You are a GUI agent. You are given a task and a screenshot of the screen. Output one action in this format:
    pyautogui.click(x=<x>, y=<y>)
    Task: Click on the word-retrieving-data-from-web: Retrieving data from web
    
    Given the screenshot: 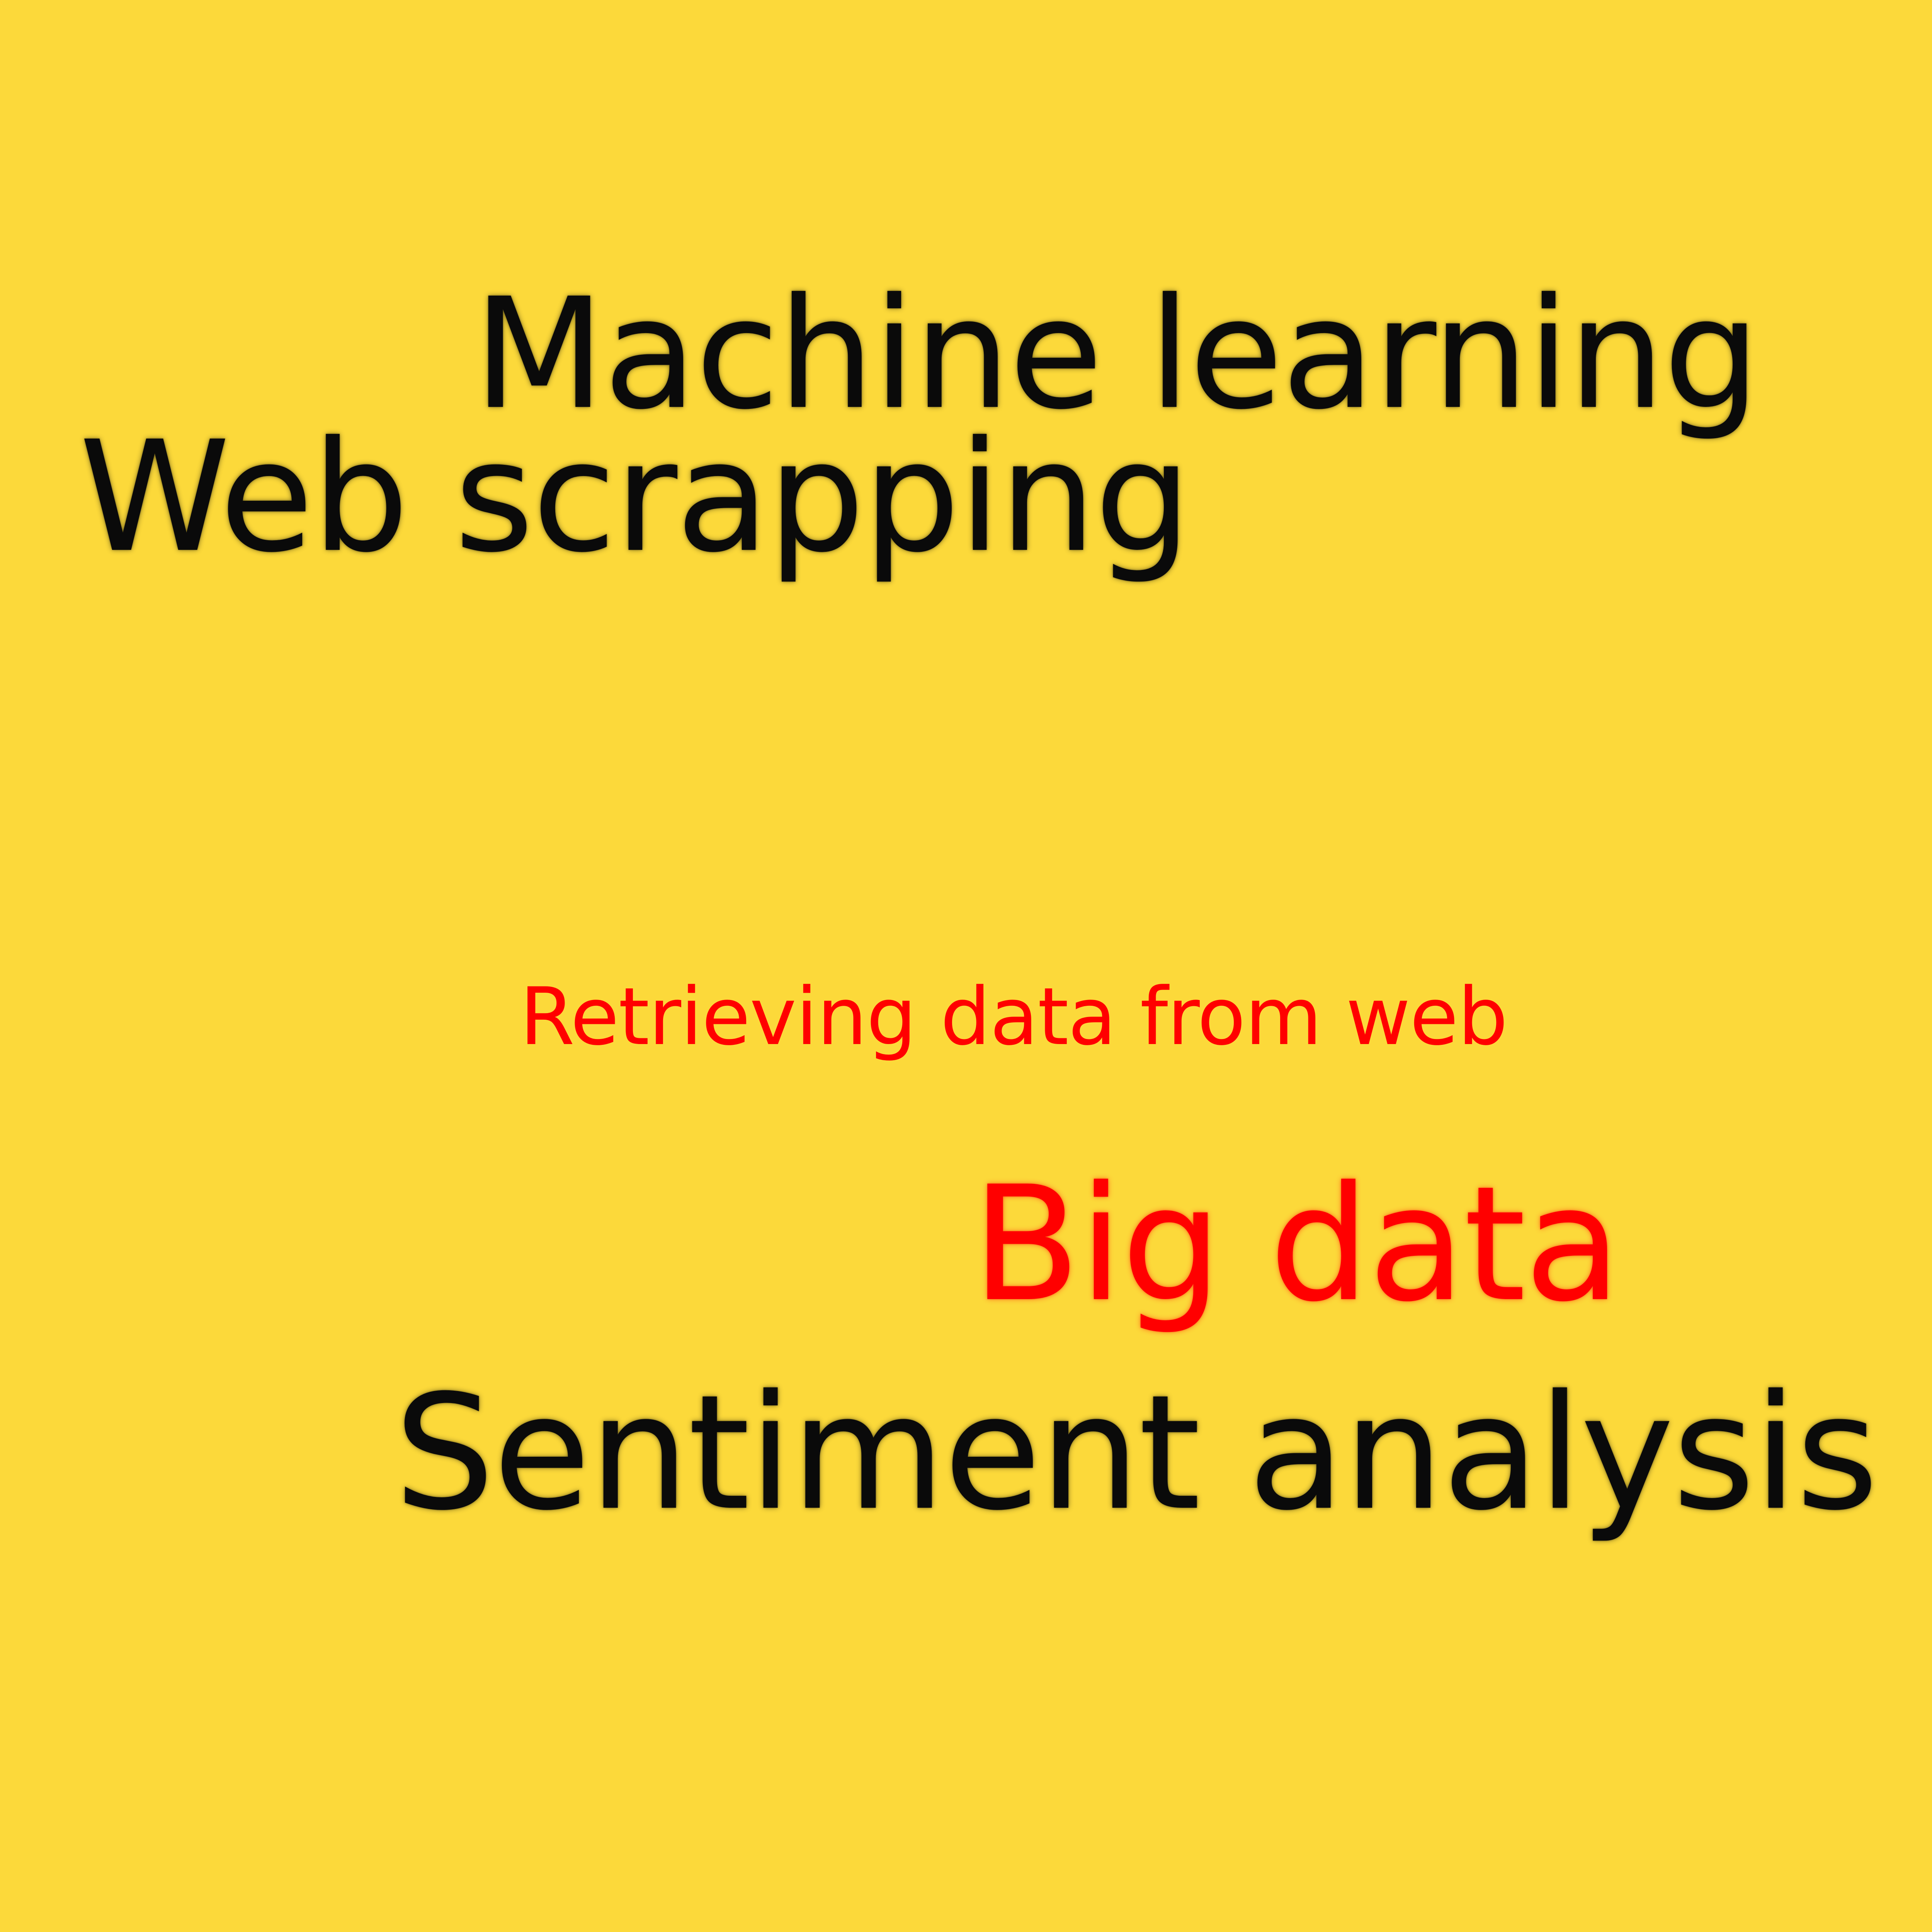 What is the action you would take?
    pyautogui.click(x=1014, y=1017)
    